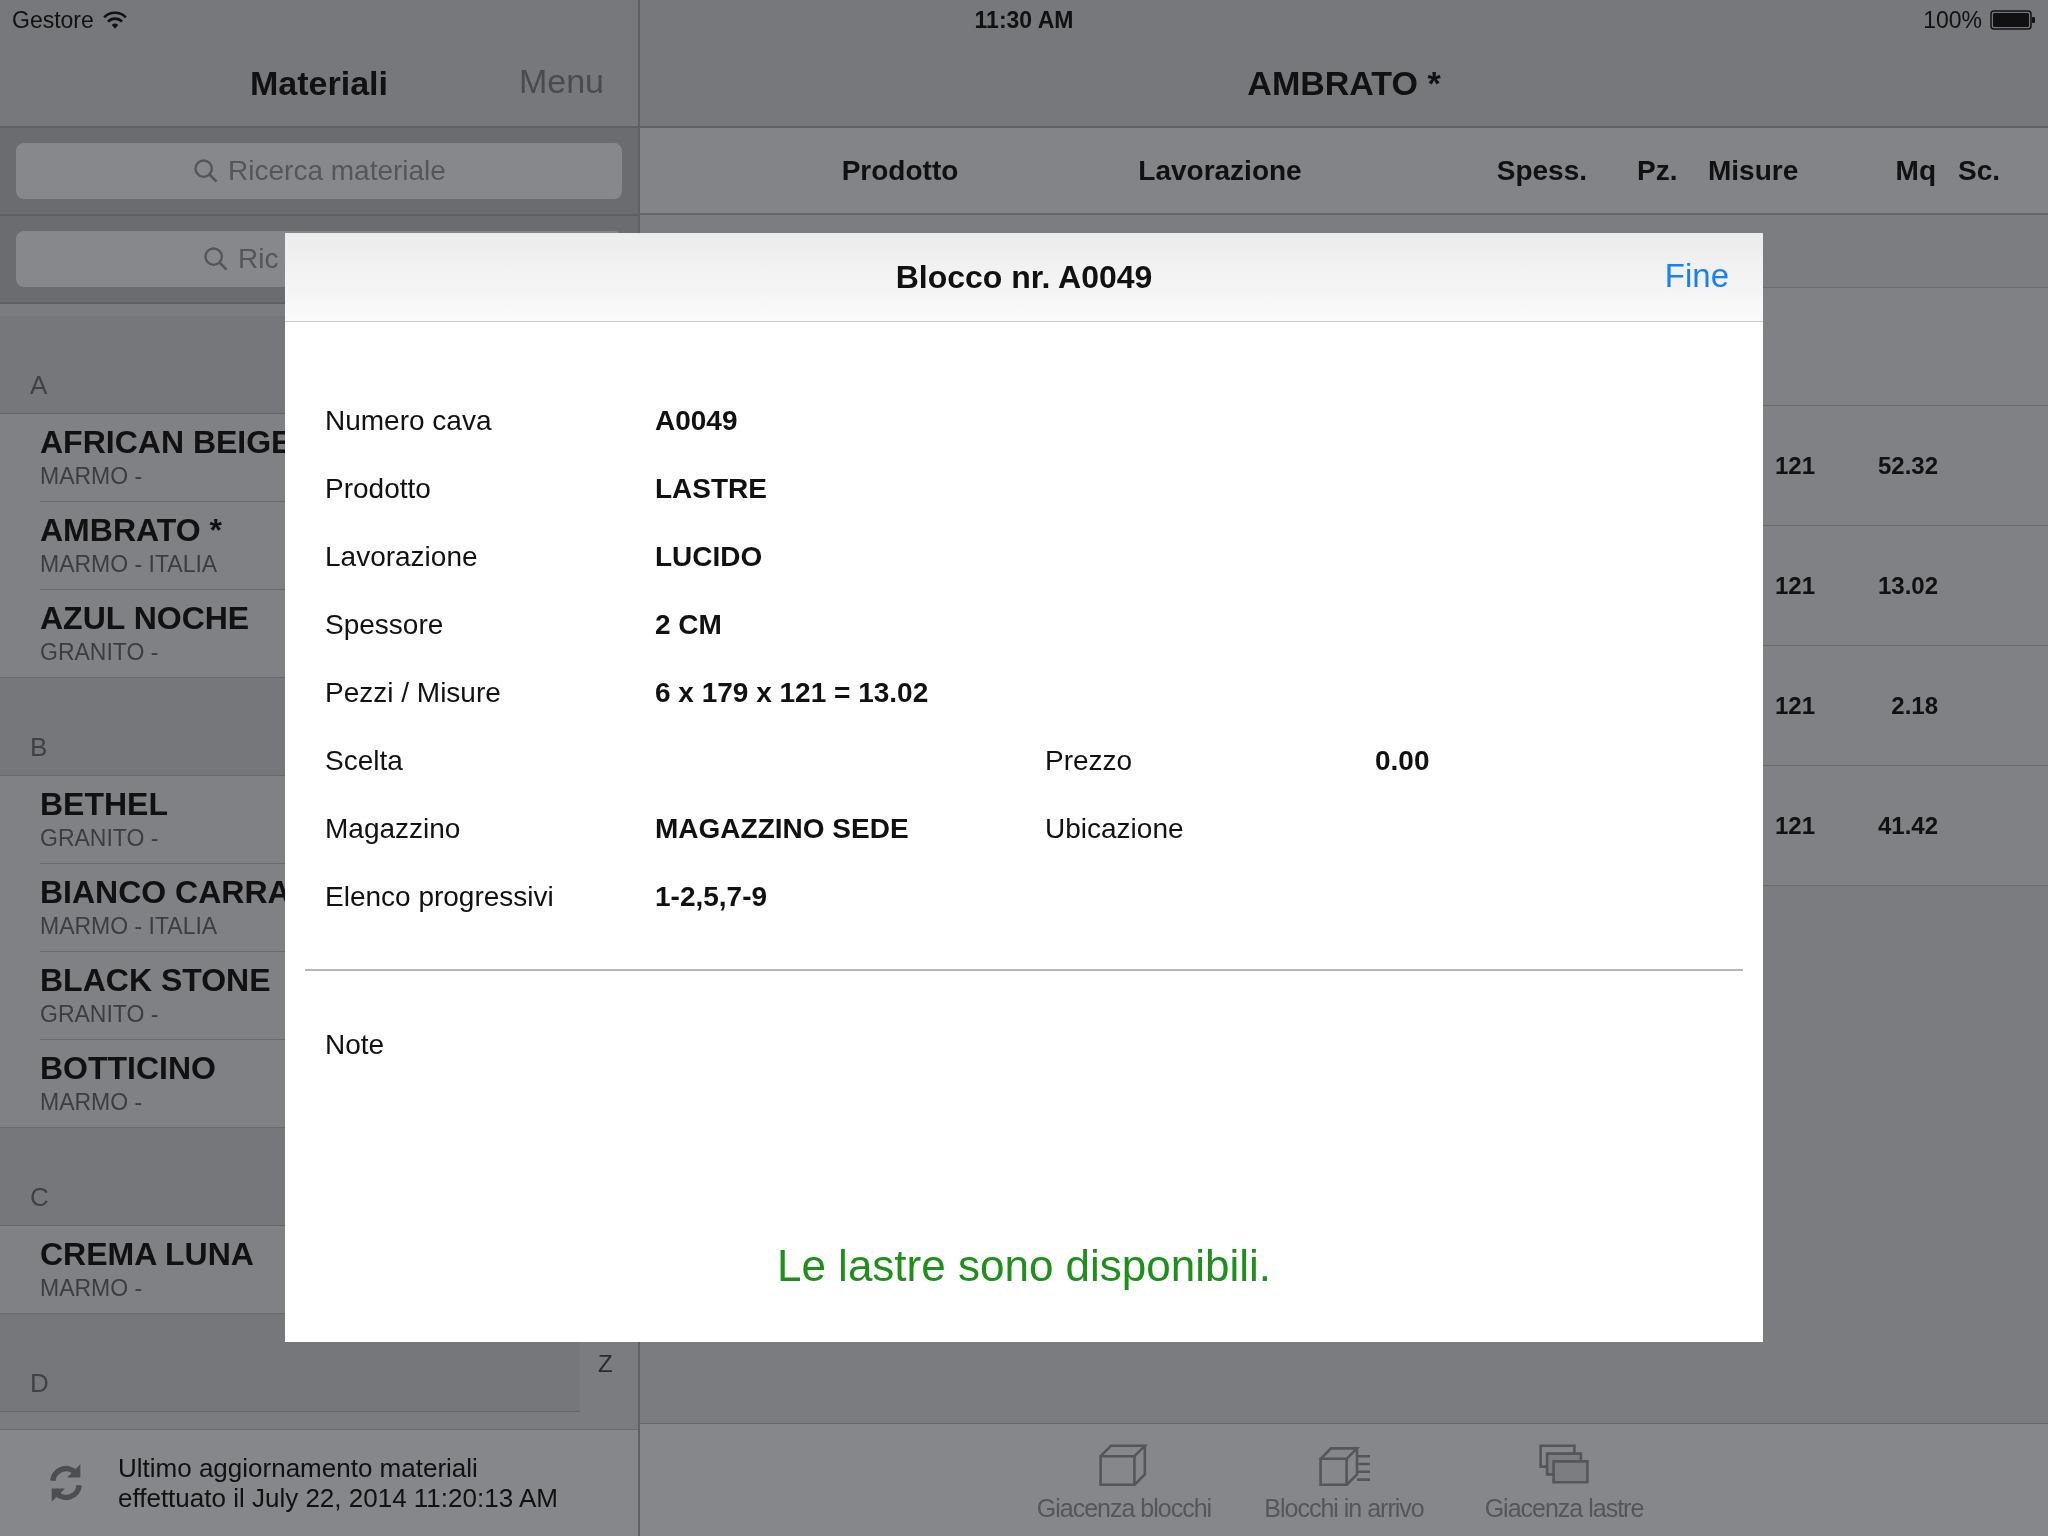 The width and height of the screenshot is (2048, 1536). I want to click on nav-title: Materiali, so click(319, 83).